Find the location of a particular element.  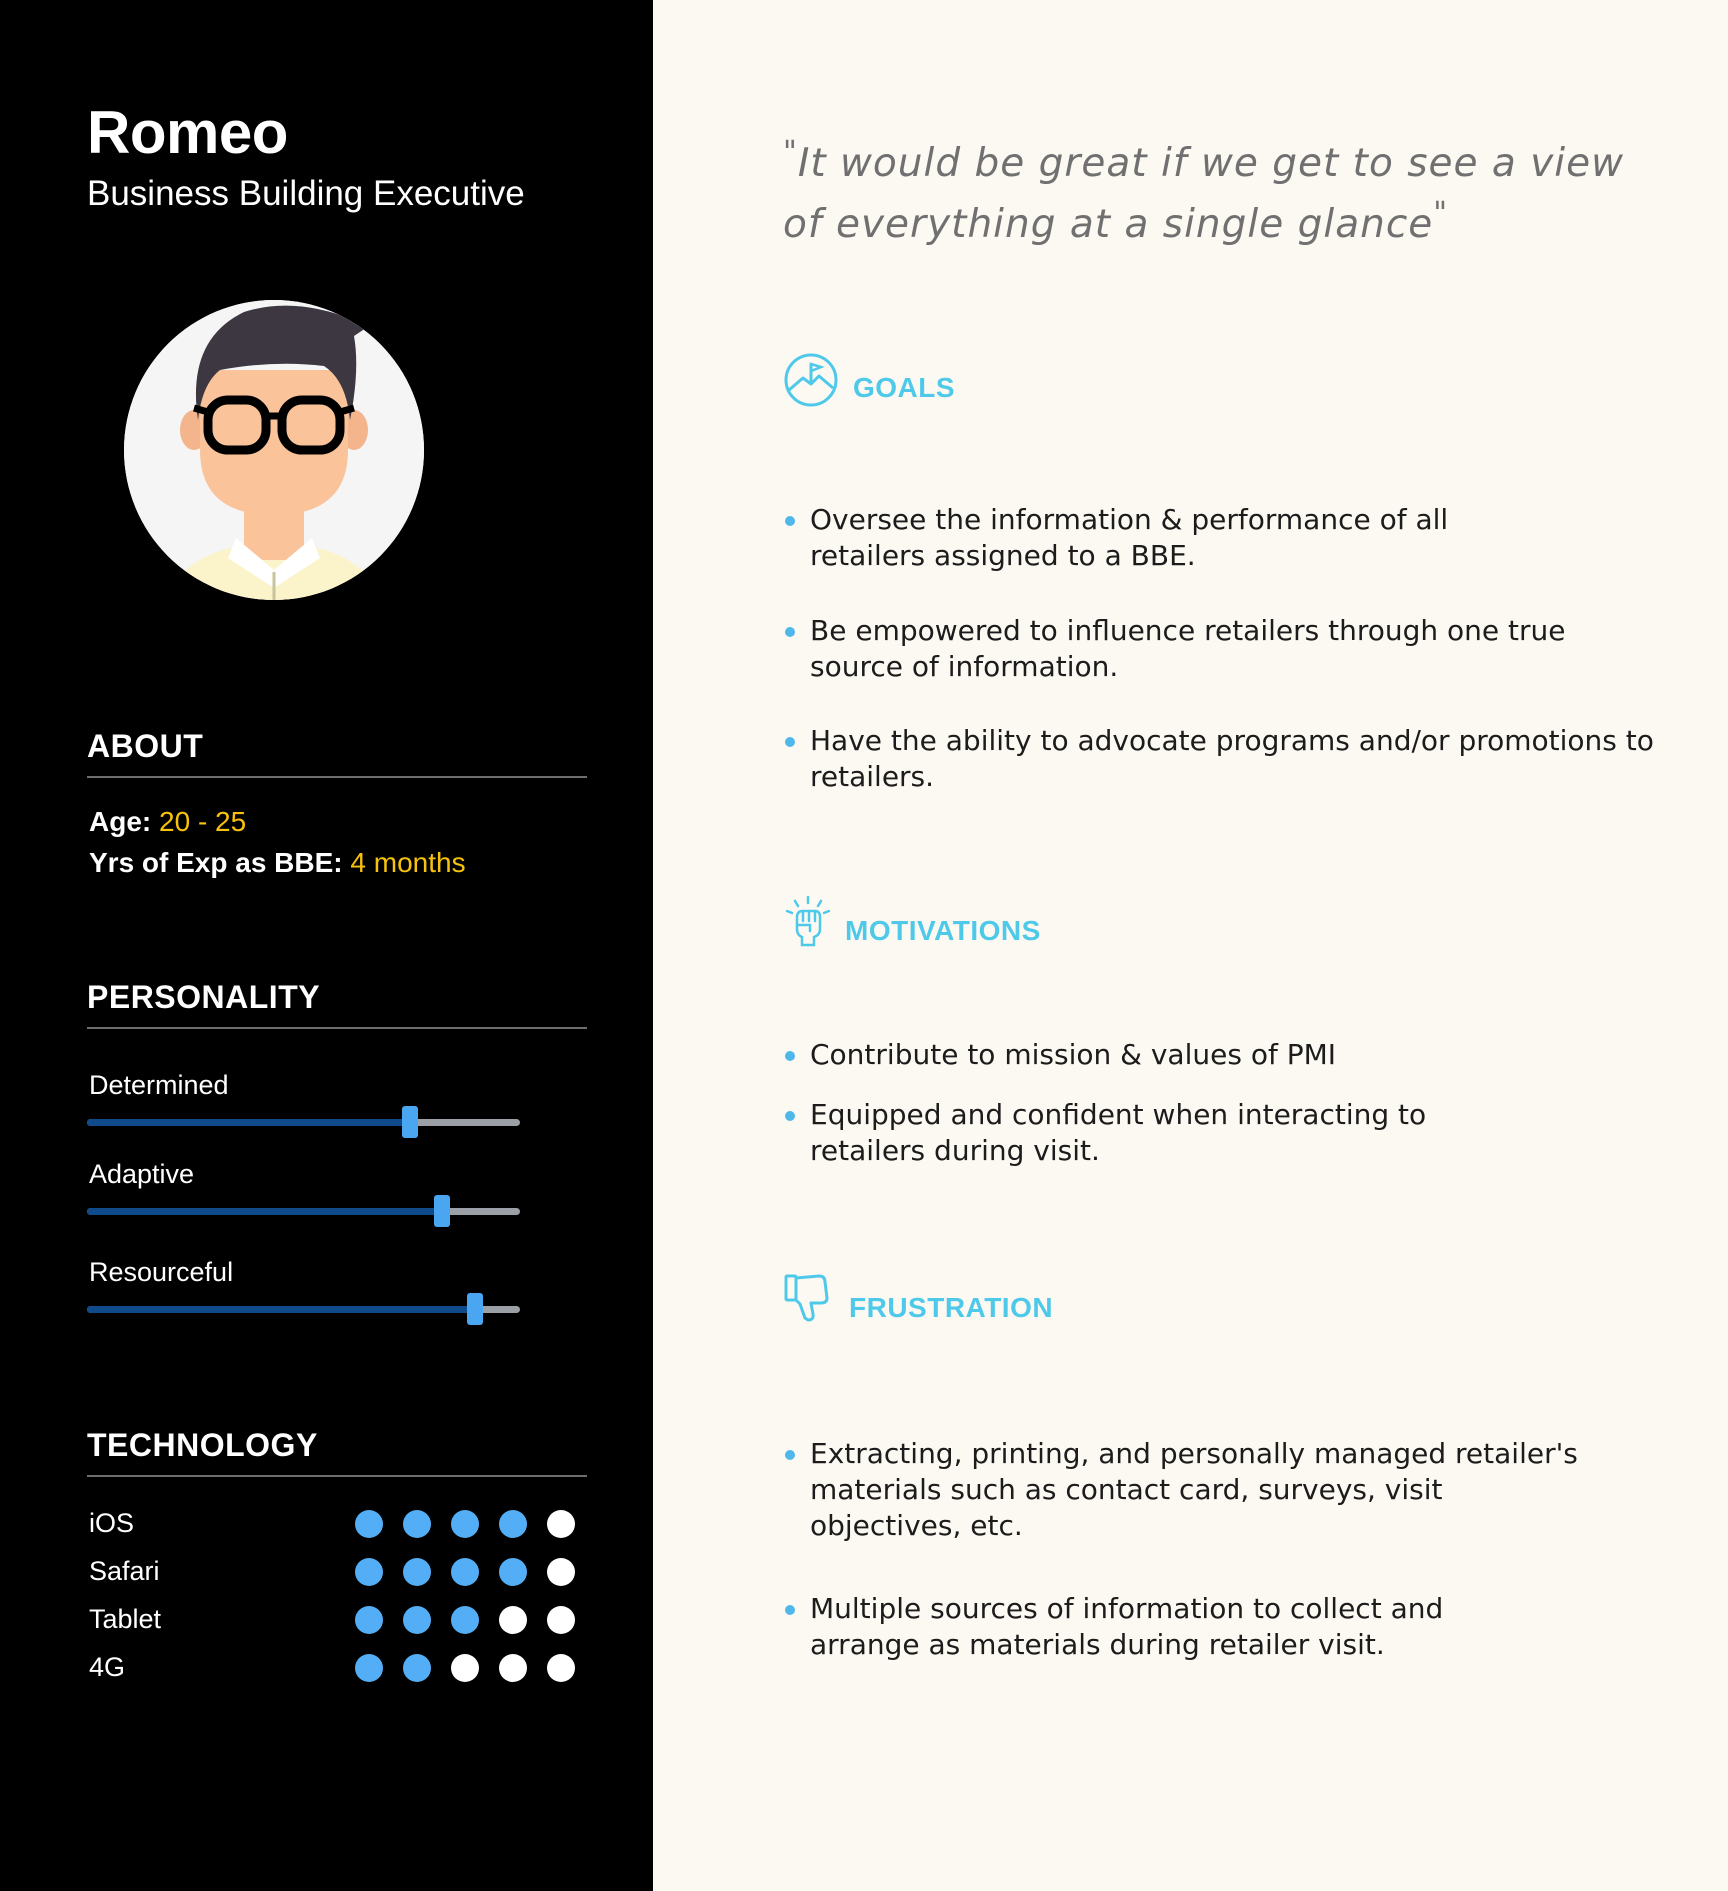

age-label: Age: is located at coordinates (120, 821).